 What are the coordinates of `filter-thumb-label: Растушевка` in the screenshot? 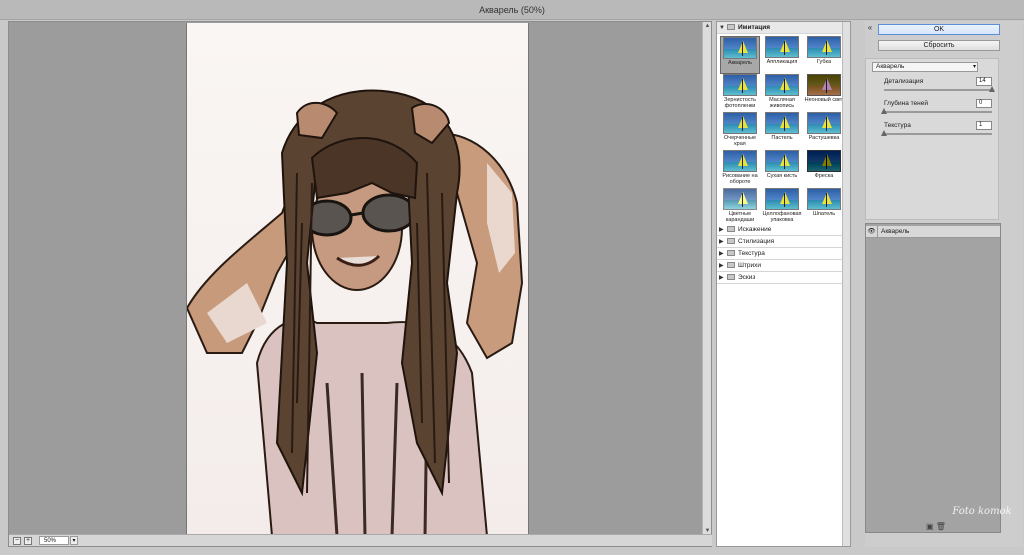 It's located at (824, 138).